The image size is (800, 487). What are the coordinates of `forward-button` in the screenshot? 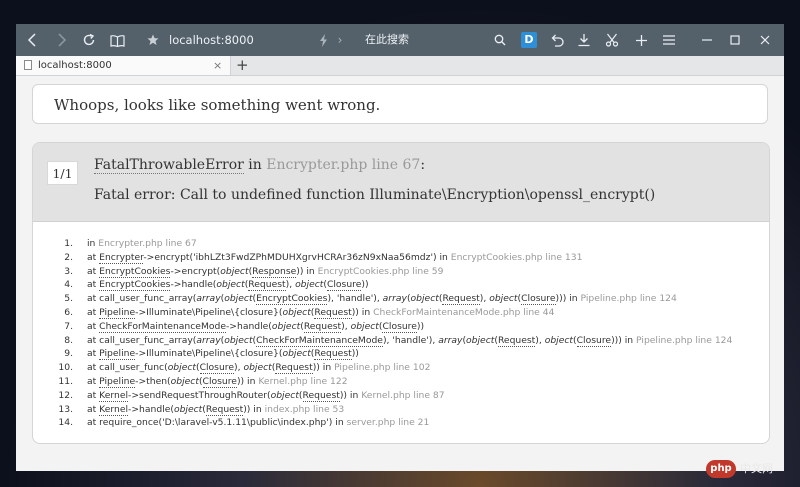 It's located at (61, 40).